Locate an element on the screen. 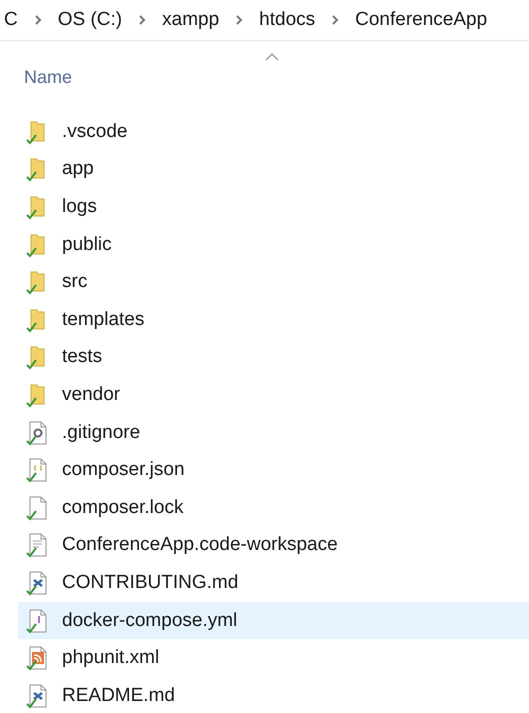 The height and width of the screenshot is (713, 529). file-row: logs is located at coordinates (273, 207).